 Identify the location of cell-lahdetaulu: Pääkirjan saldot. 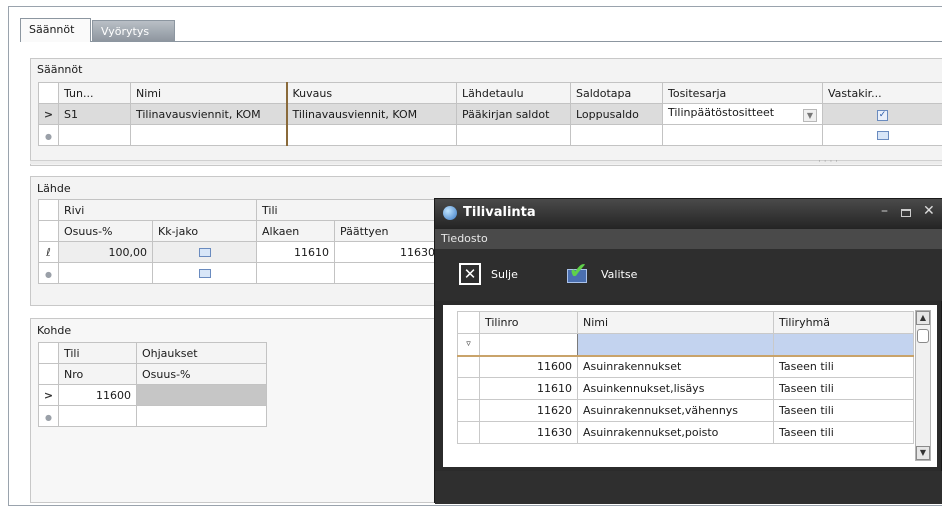
(513, 114).